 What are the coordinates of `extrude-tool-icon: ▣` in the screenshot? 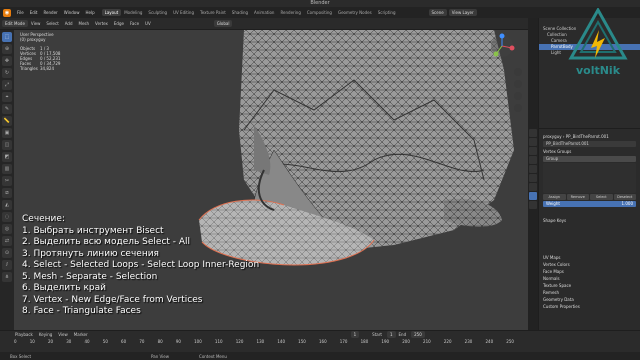 It's located at (7, 133).